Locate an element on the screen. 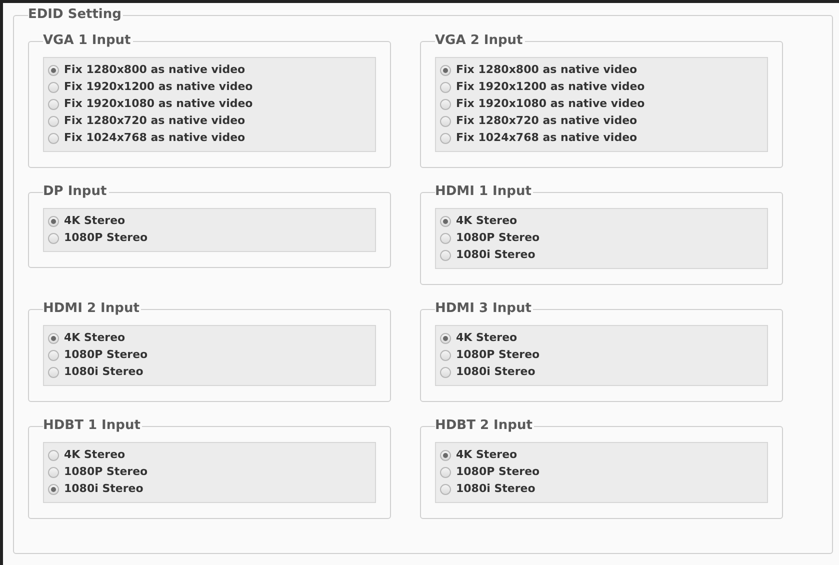 The height and width of the screenshot is (565, 839). group-title: HDMI 3 Input is located at coordinates (483, 309).